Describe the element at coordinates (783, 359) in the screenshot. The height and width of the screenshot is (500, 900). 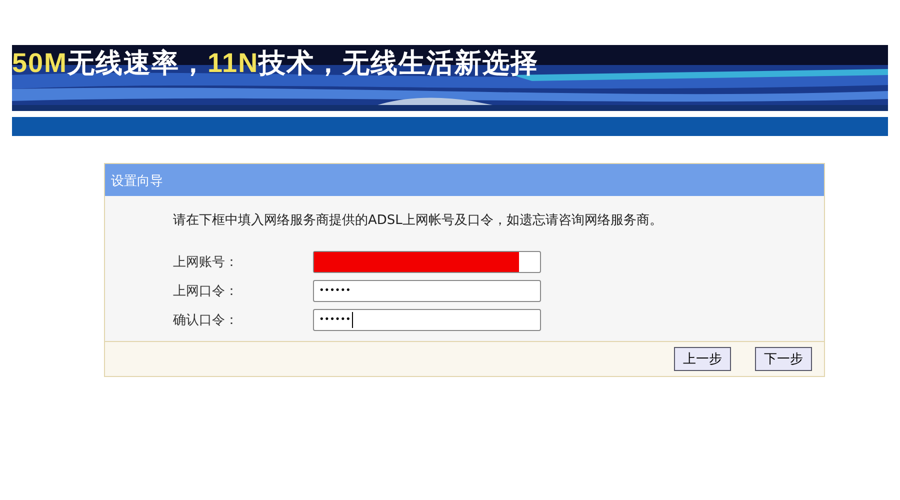
I see `wizard-step-button: 下一步` at that location.